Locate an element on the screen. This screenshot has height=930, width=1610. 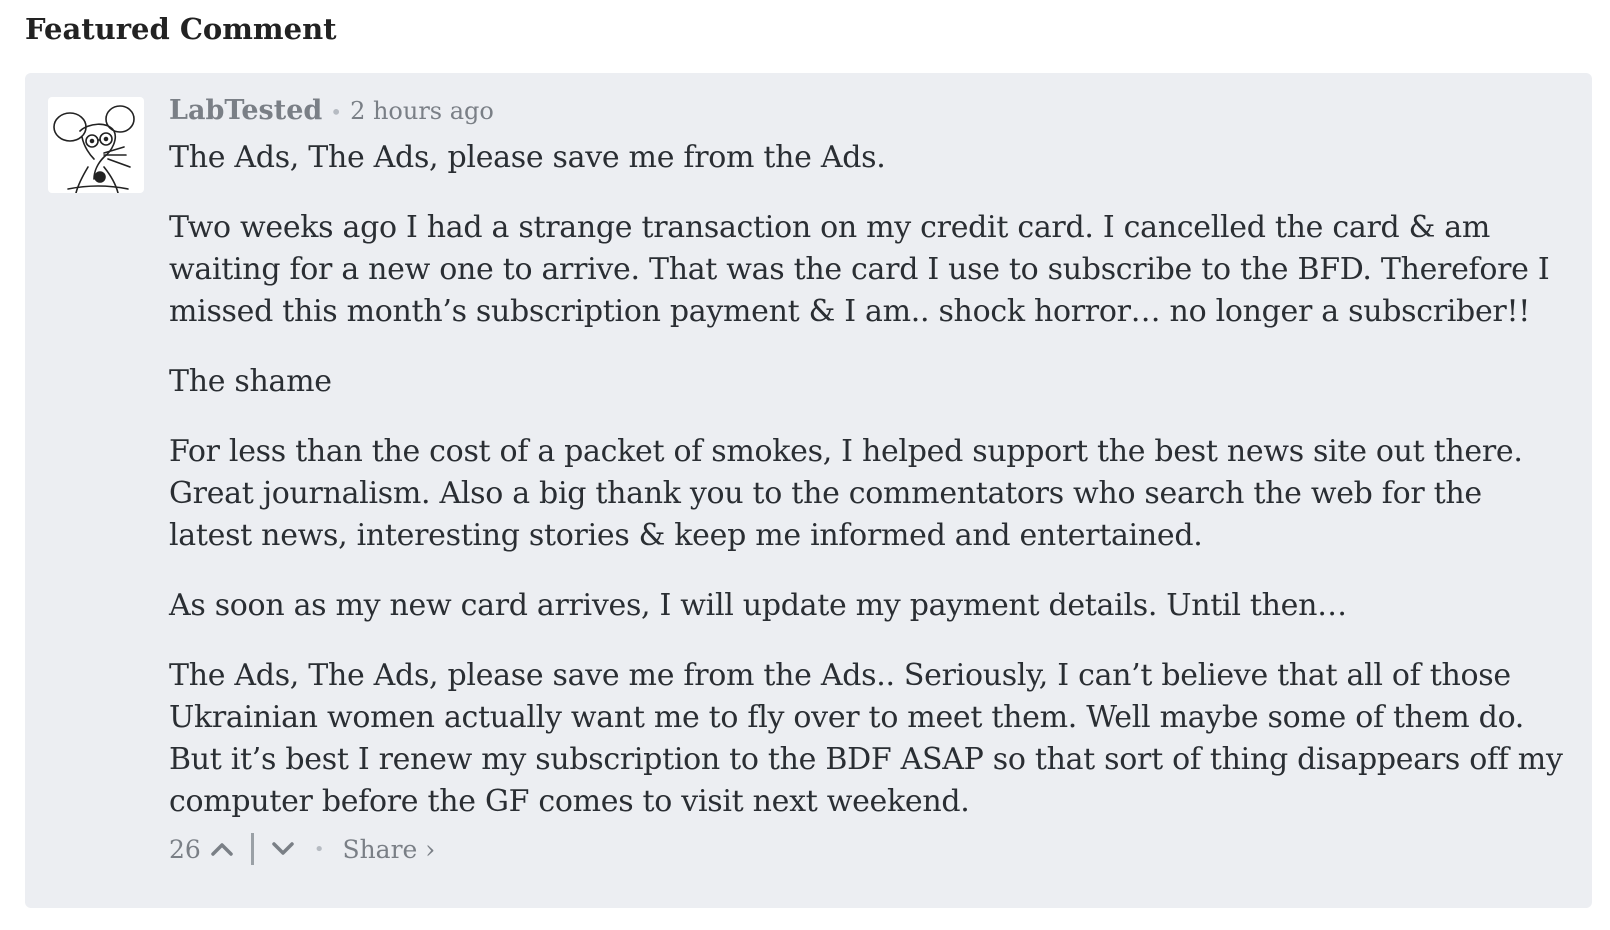
cartoon-rat-icon is located at coordinates (94, 149).